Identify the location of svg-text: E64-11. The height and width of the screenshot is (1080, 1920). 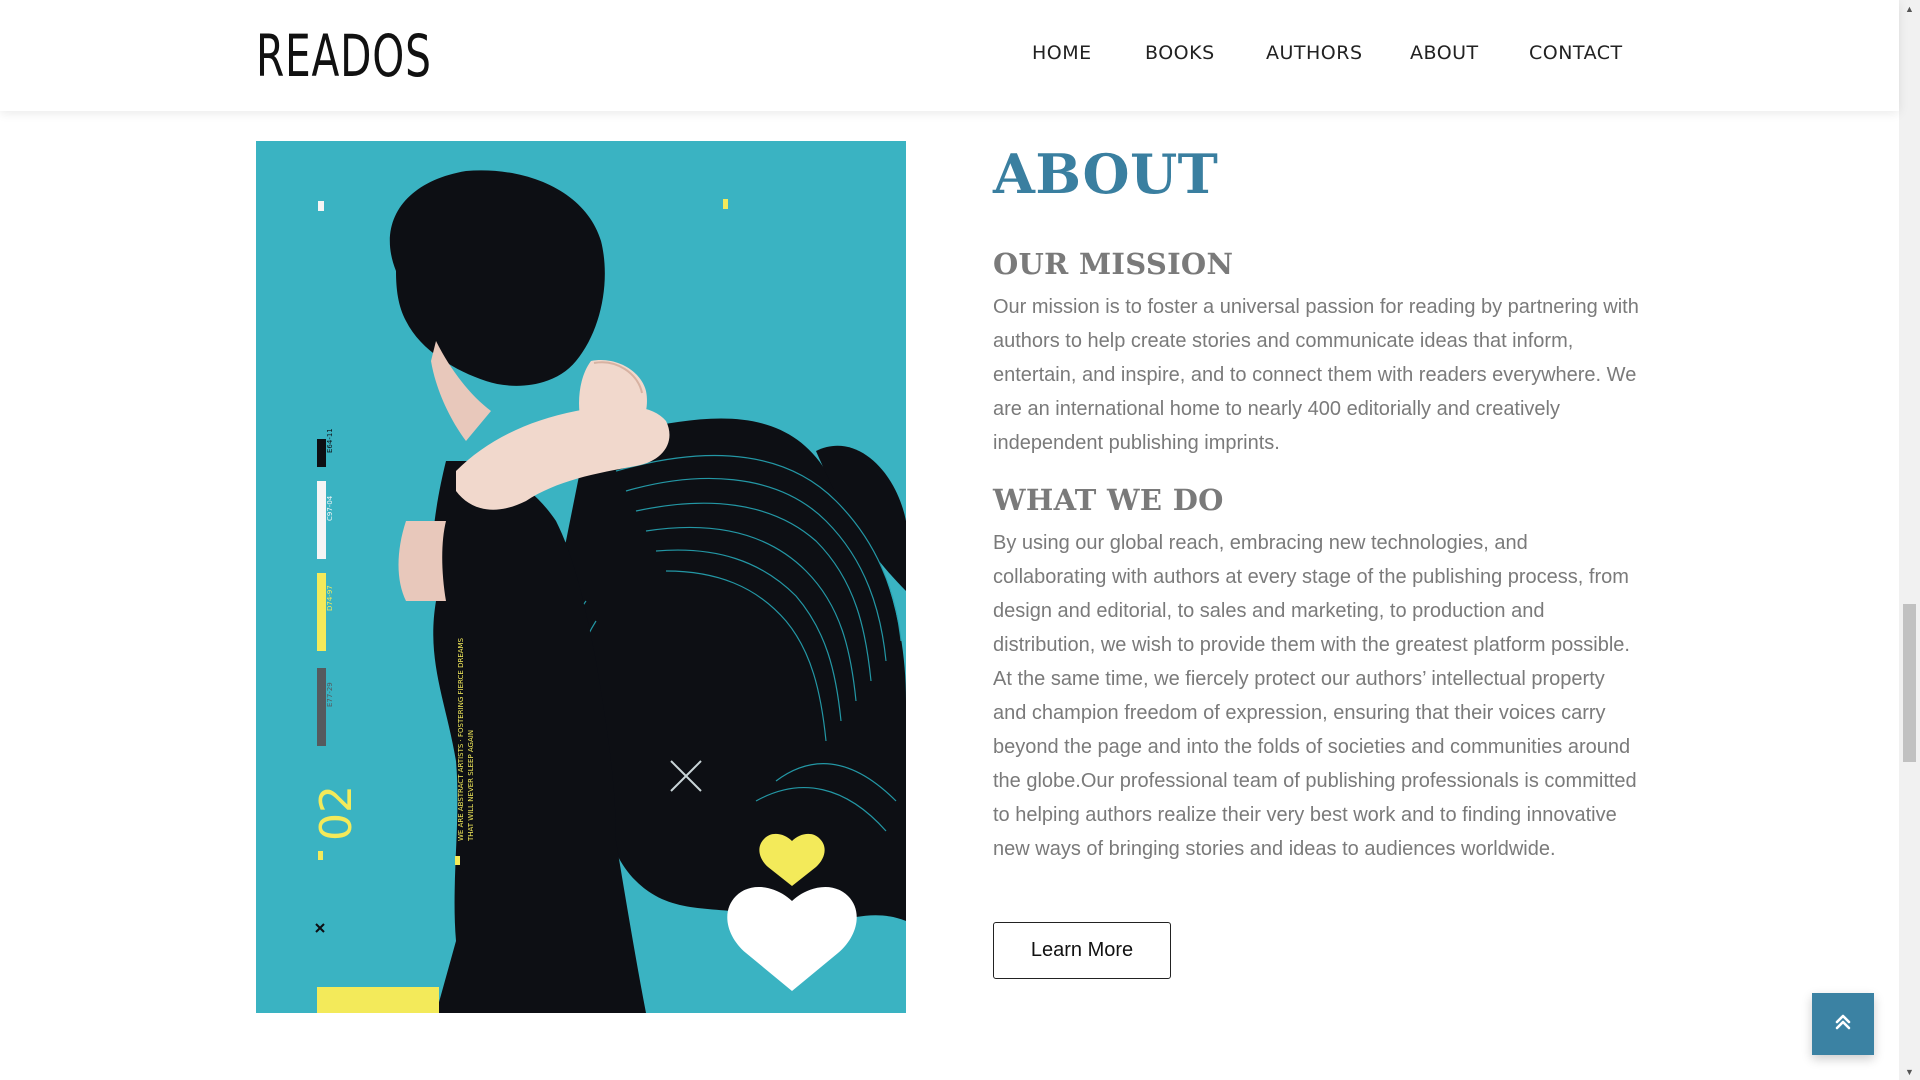
(330, 440).